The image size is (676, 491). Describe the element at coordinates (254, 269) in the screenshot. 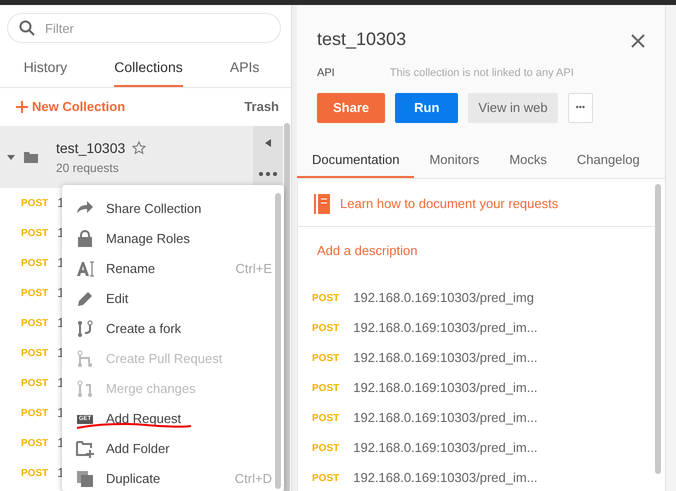

I see `shortcut-label: Ctrl+E` at that location.